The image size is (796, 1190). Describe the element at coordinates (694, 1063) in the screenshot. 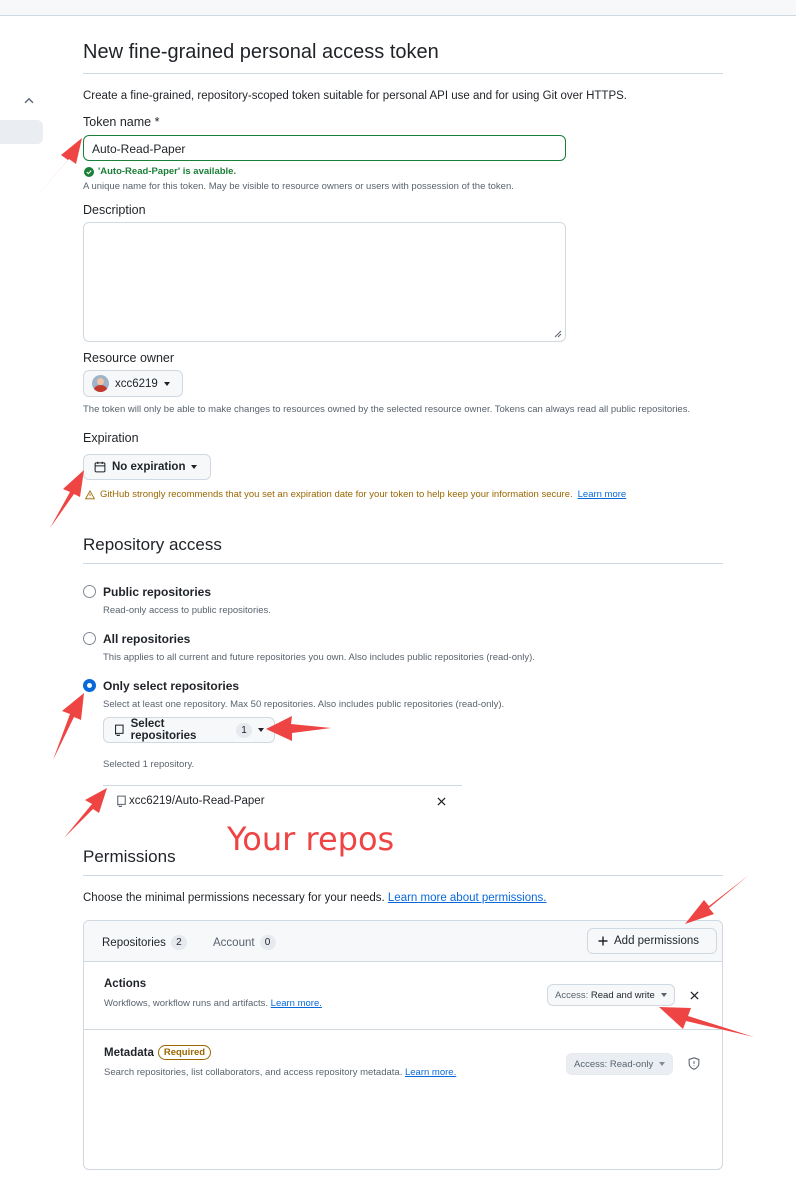

I see `shield-icon` at that location.